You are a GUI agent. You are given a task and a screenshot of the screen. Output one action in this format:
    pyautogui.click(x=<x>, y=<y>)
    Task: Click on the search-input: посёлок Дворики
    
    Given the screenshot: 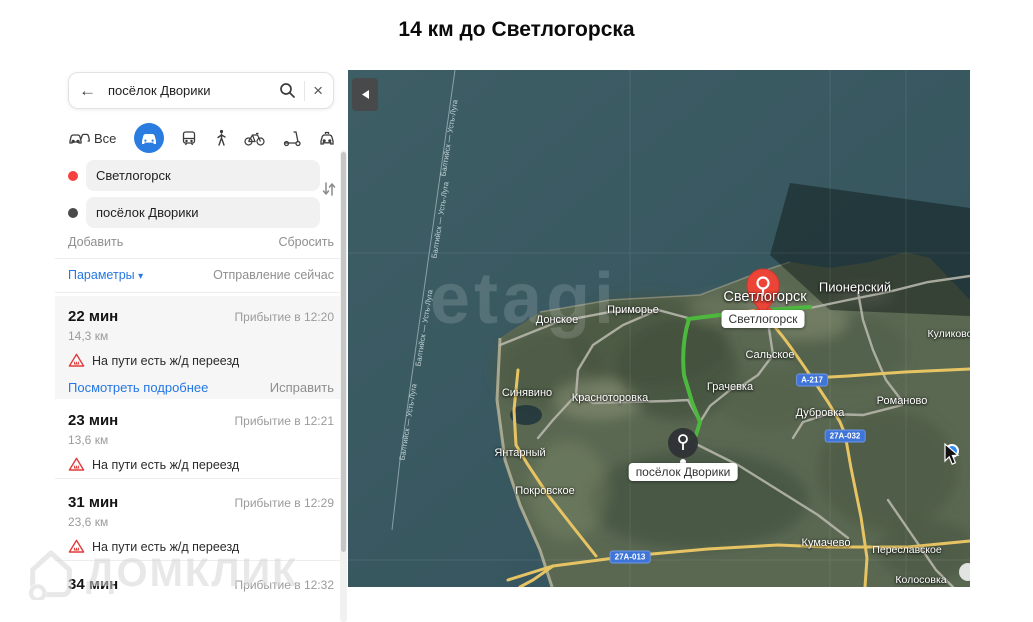 What is the action you would take?
    pyautogui.click(x=193, y=90)
    